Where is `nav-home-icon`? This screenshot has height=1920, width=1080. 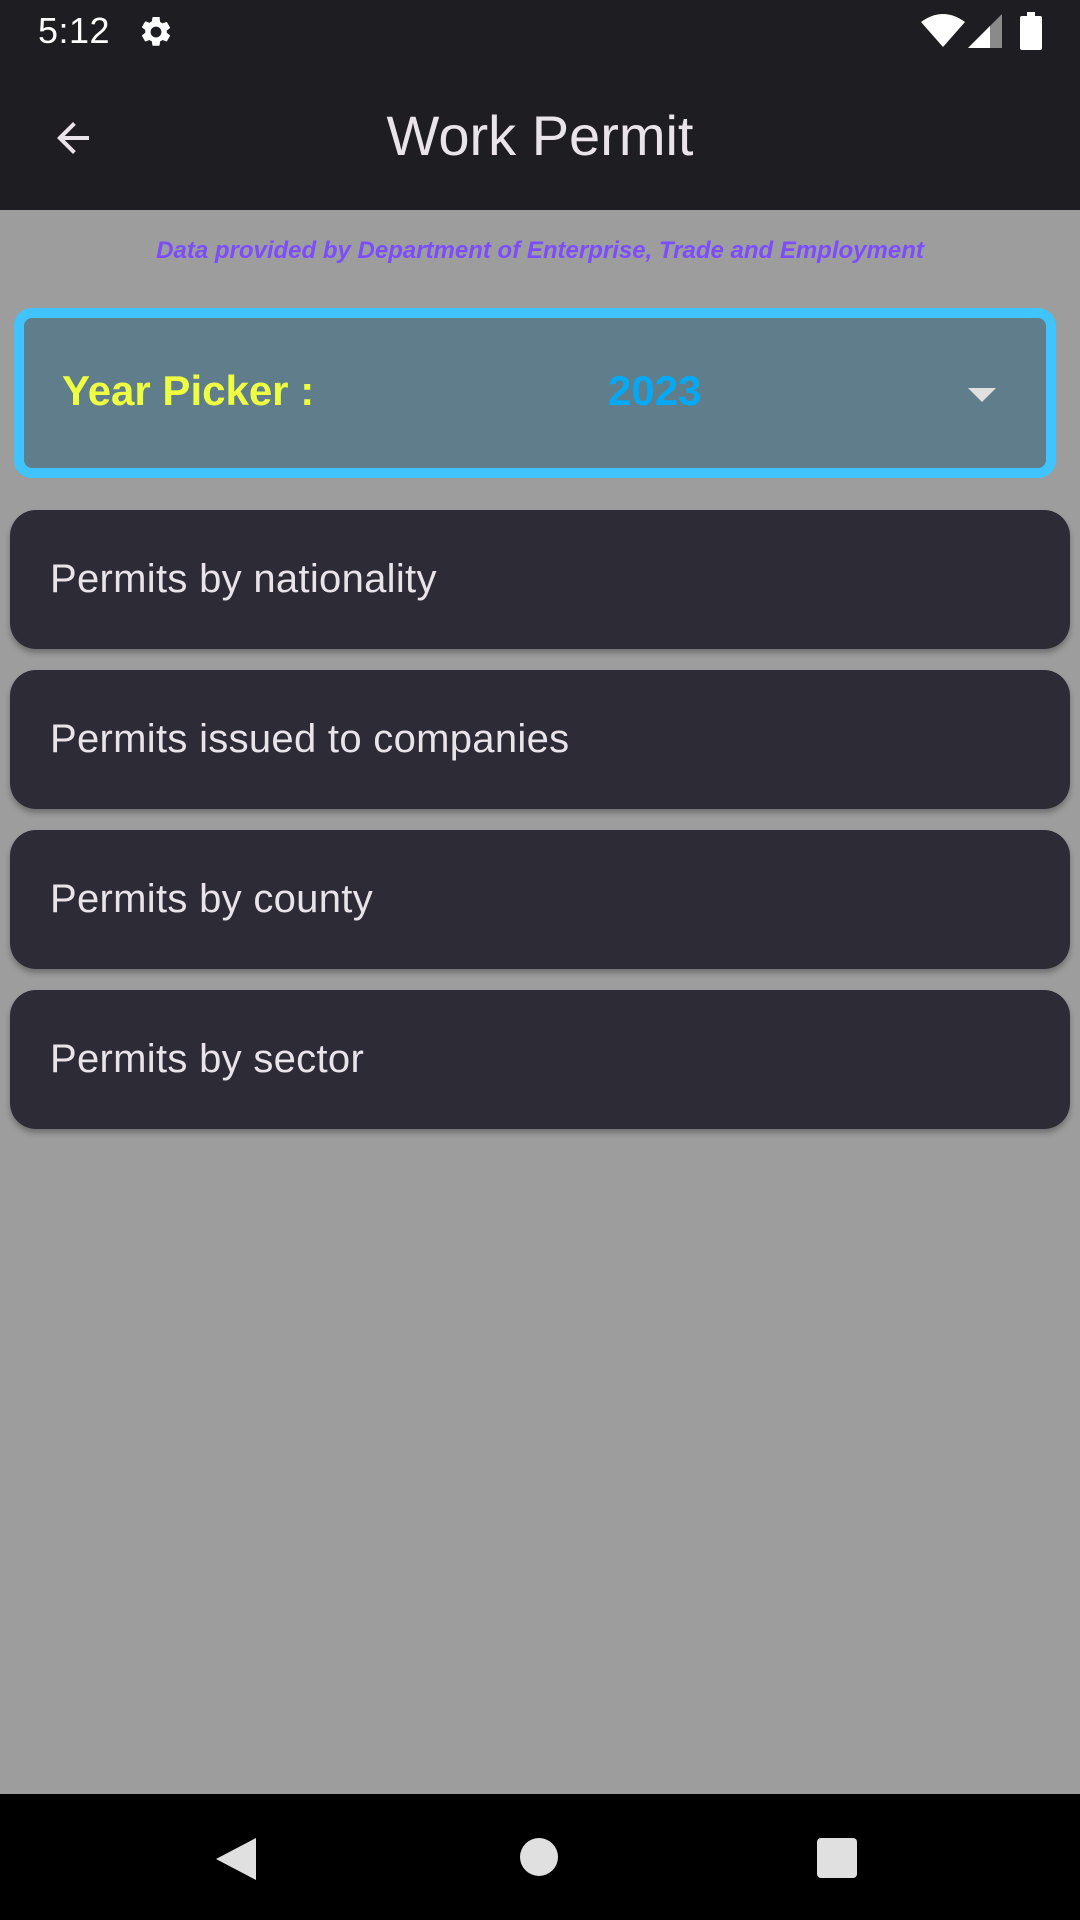
nav-home-icon is located at coordinates (539, 1857).